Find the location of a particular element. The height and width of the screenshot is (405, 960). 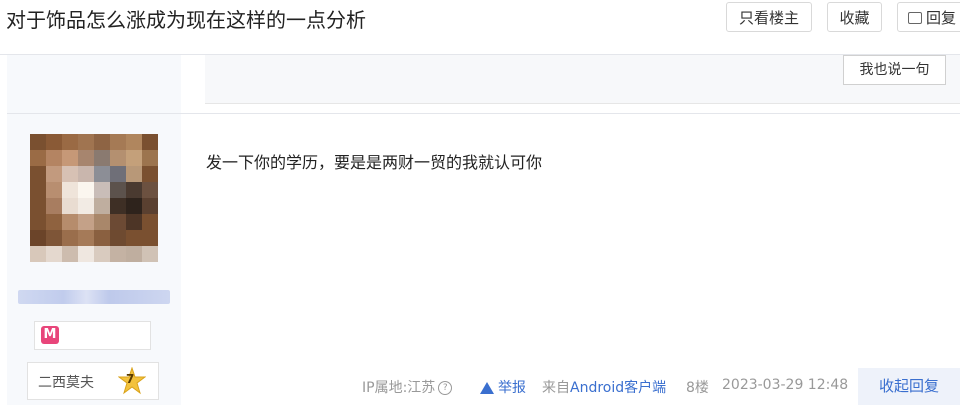

thread-title: 对于饰品怎么涨成为现在这样的一点分析 is located at coordinates (186, 20).